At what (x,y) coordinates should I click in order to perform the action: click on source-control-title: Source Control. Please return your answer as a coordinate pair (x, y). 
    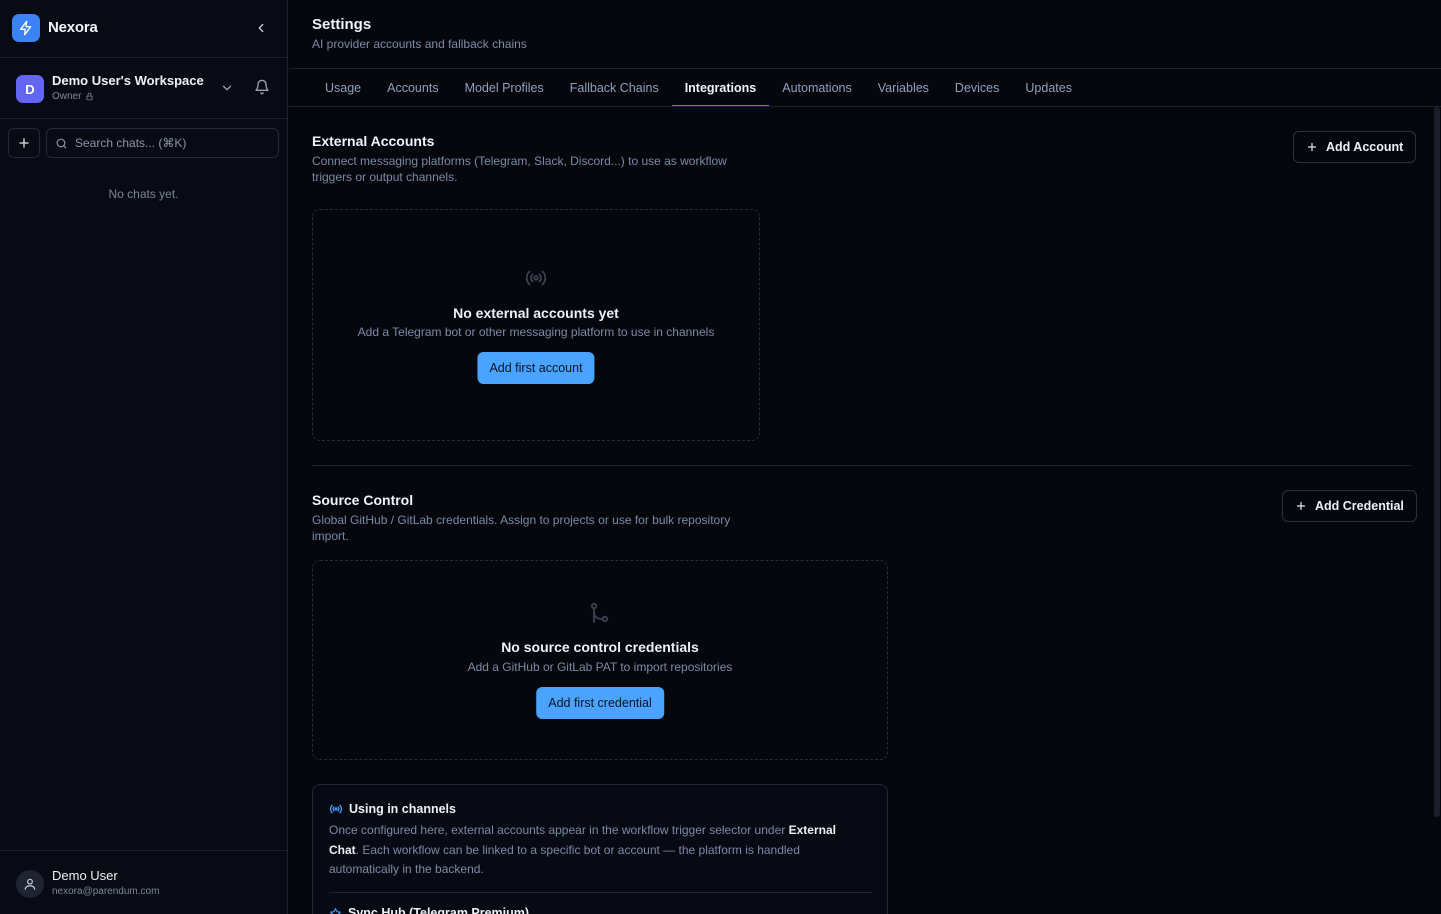
    Looking at the image, I should click on (363, 500).